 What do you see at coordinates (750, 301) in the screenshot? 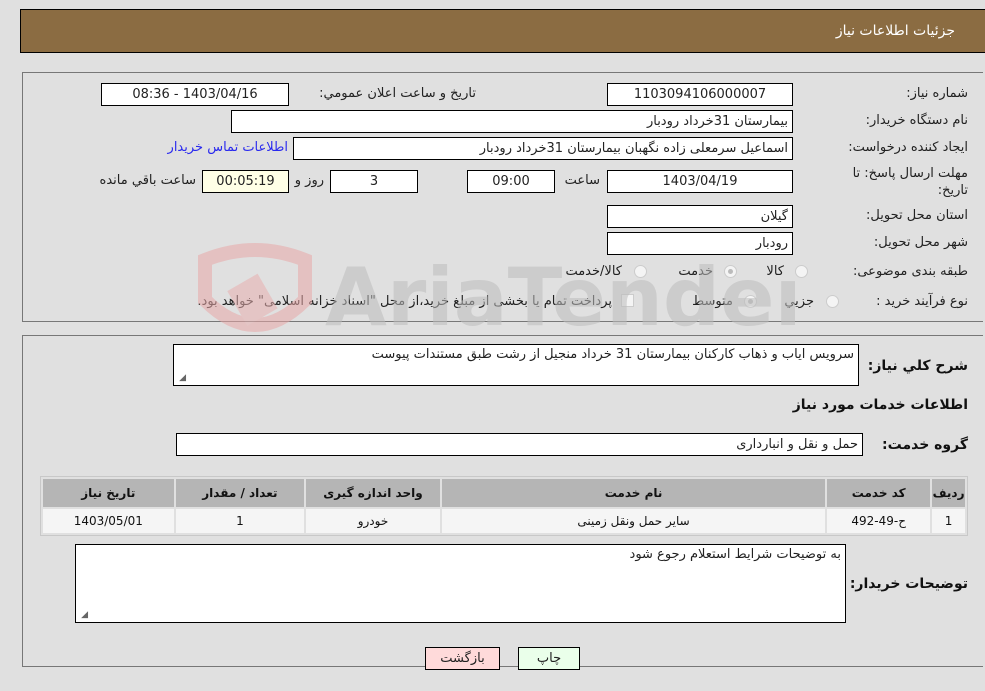
I see `purchase-type-radio-medium` at bounding box center [750, 301].